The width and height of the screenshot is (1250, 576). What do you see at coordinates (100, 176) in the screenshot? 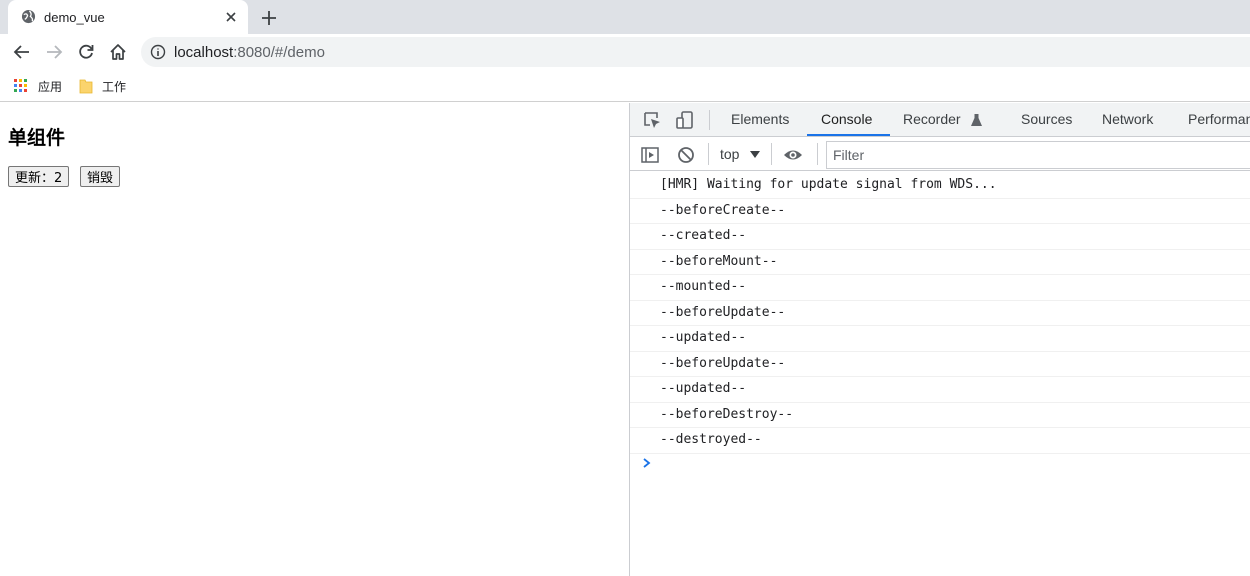
I see `destroy-button: 销毁` at bounding box center [100, 176].